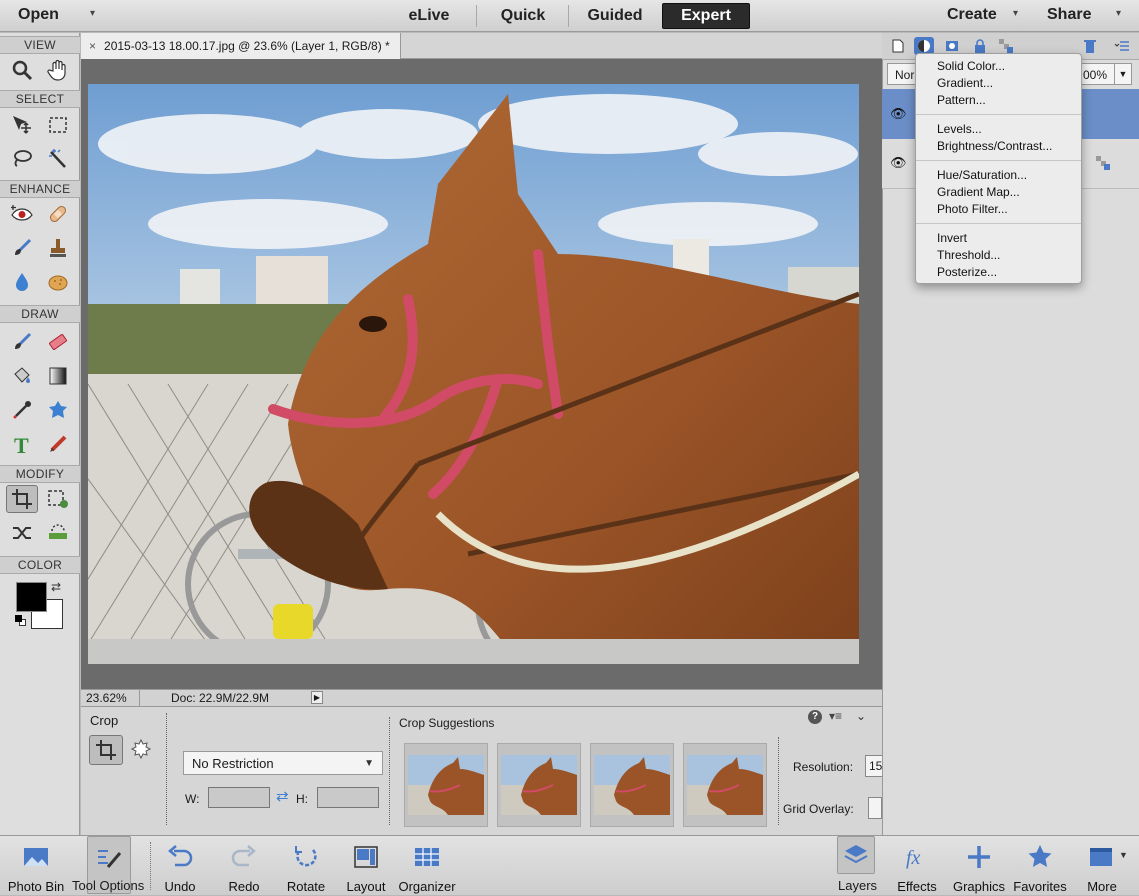 The height and width of the screenshot is (896, 1139). What do you see at coordinates (22, 533) in the screenshot?
I see `content-aware-move-tool` at bounding box center [22, 533].